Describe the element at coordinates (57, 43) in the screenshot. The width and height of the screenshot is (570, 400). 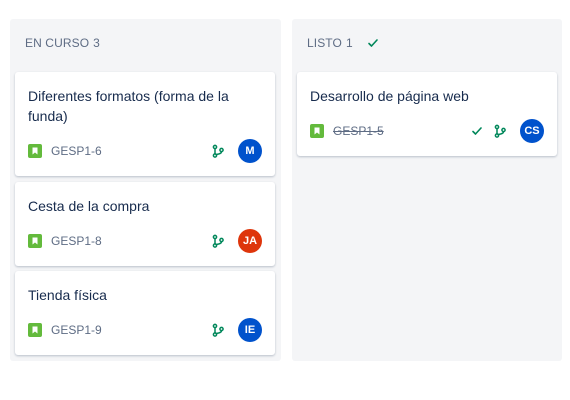
I see `column-title: EN CURSO` at that location.